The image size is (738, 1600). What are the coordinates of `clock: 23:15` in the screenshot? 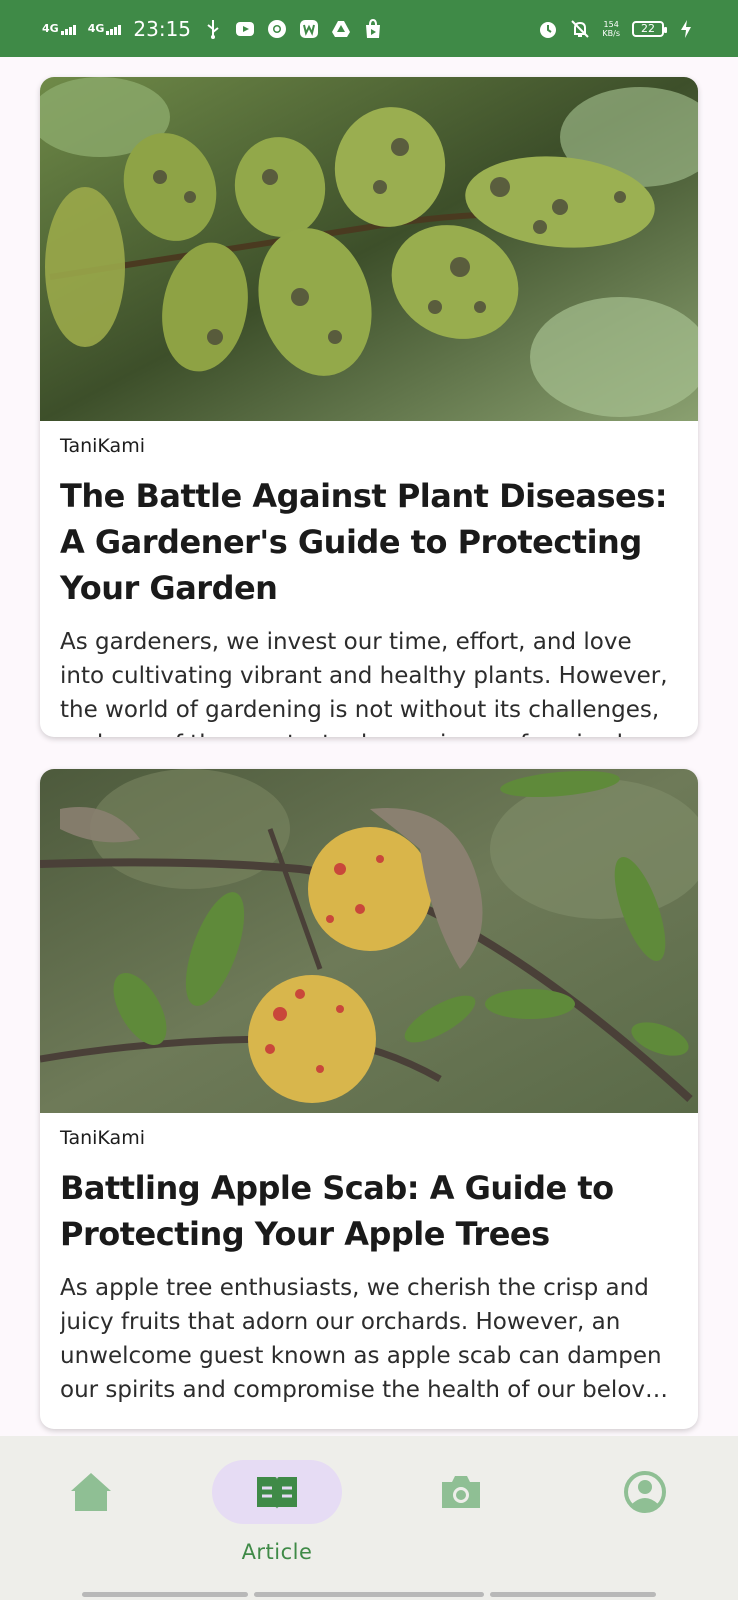 It's located at (162, 28).